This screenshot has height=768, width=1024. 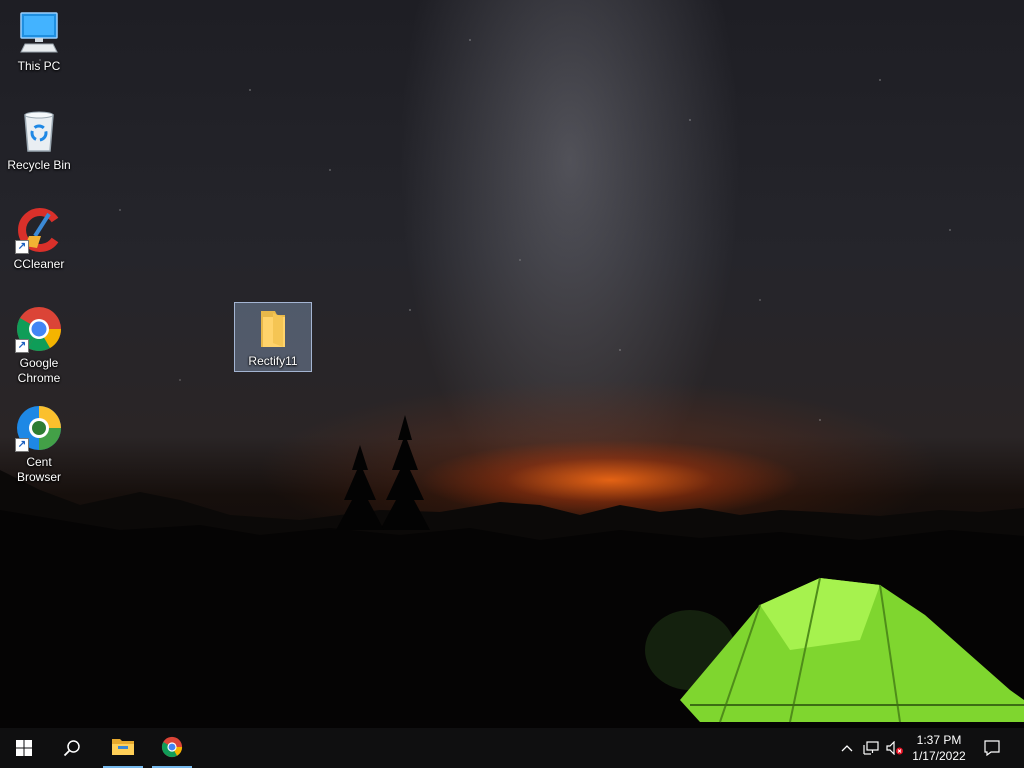 What do you see at coordinates (273, 361) in the screenshot?
I see `desktop-icon-label: Rectify11` at bounding box center [273, 361].